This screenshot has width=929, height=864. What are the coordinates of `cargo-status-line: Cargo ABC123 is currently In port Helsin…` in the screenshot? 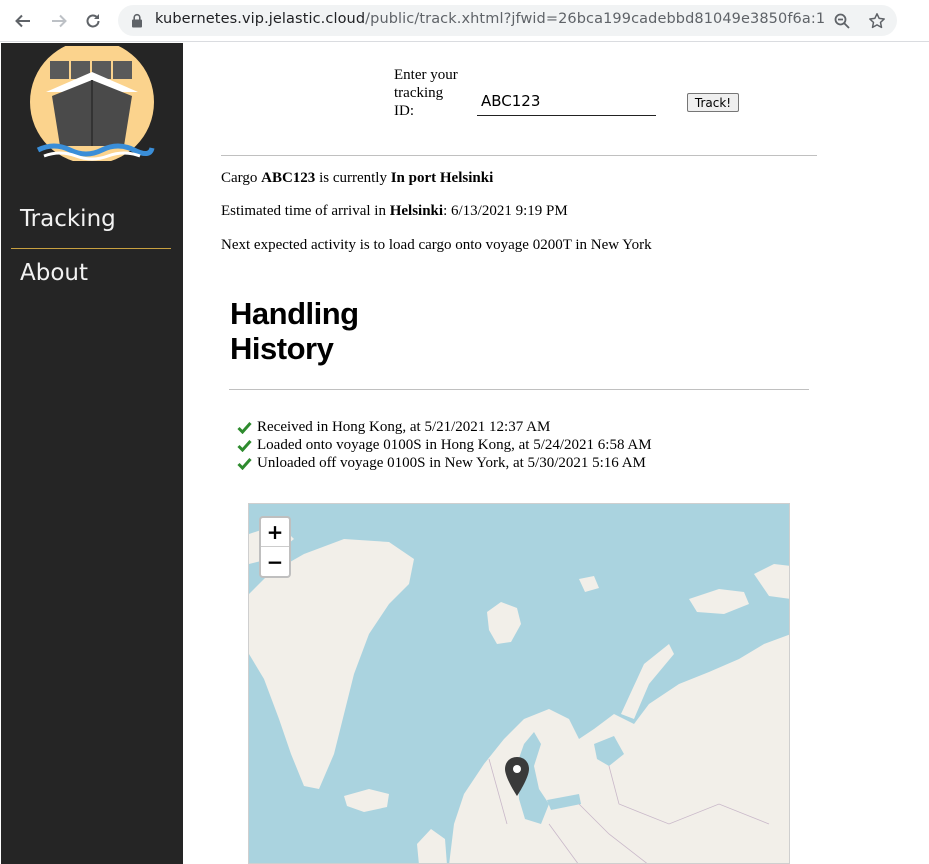 It's located at (357, 178).